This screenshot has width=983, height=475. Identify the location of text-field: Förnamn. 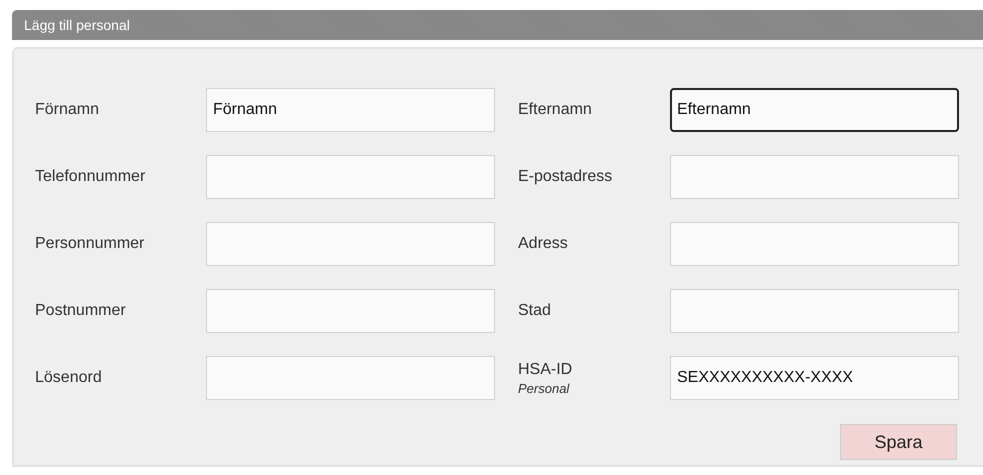
(350, 110).